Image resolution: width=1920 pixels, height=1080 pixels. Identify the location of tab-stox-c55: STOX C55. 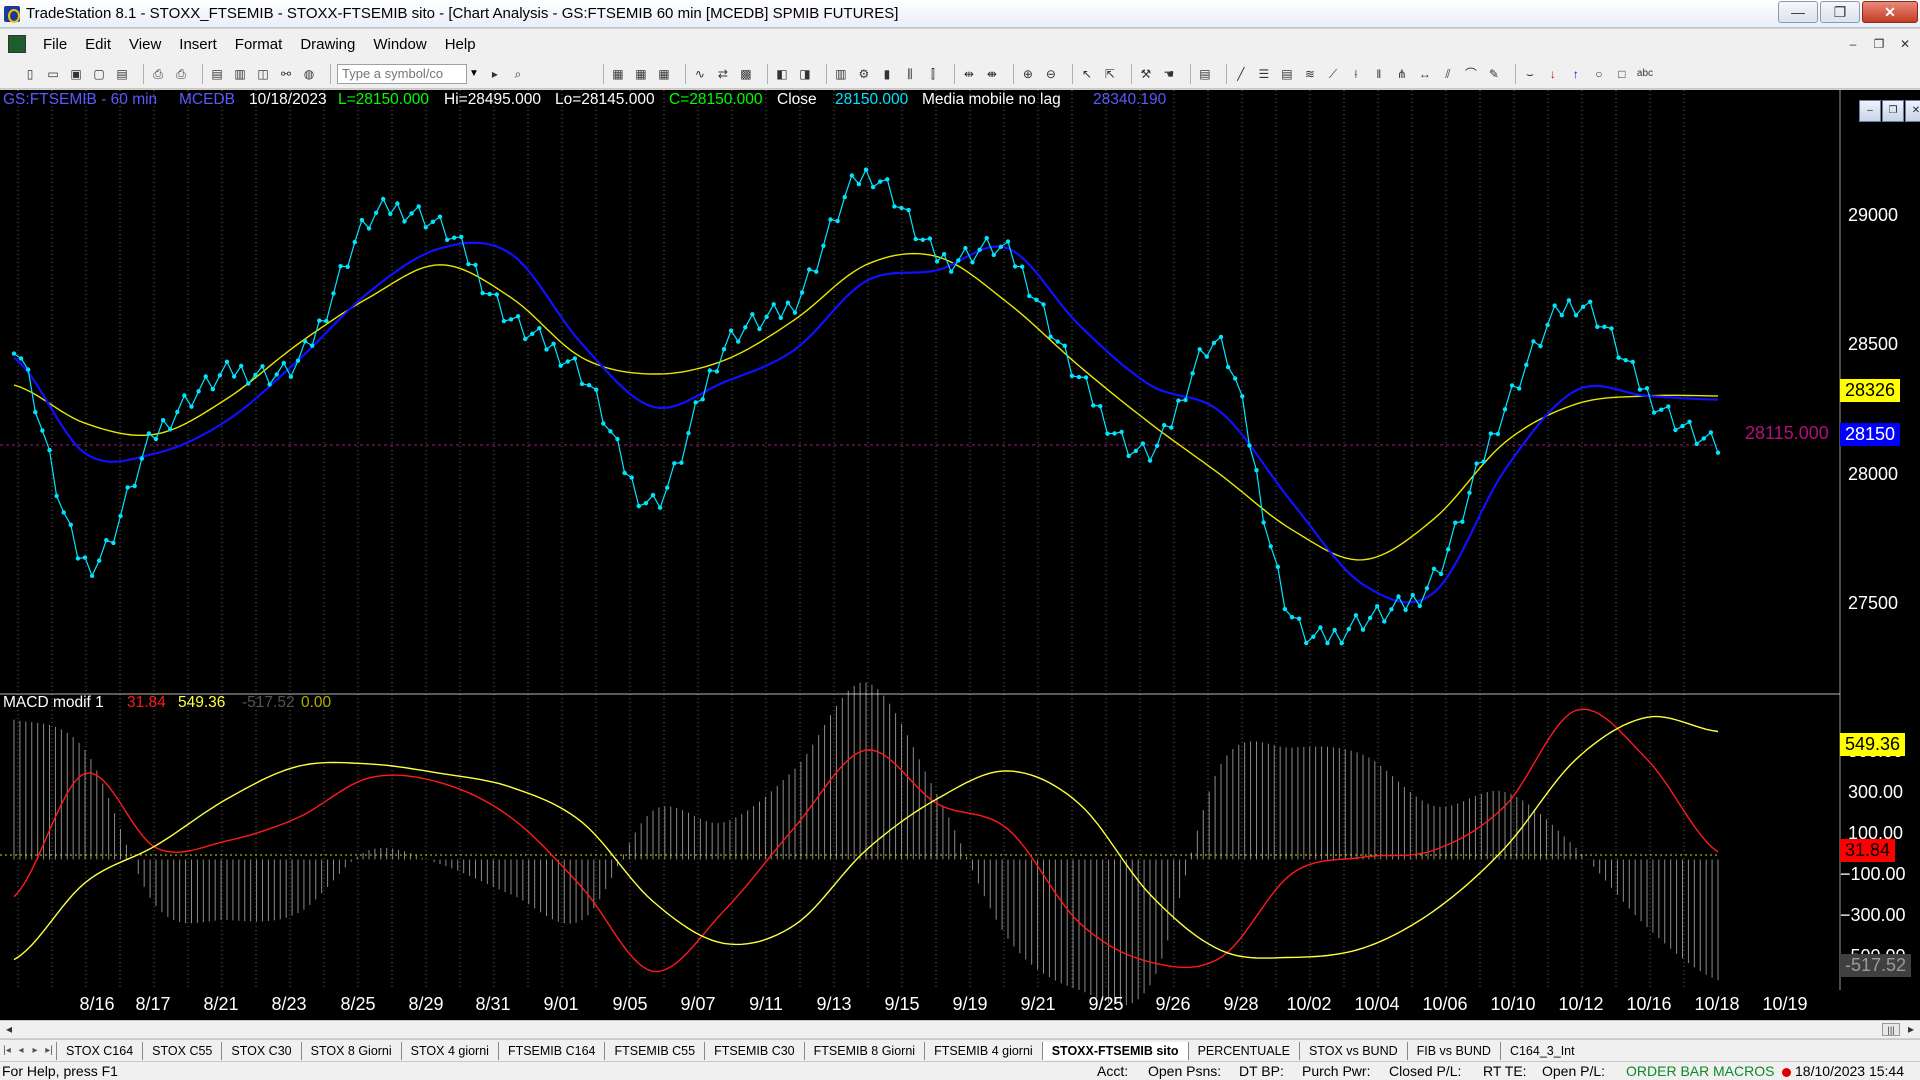
(181, 1050).